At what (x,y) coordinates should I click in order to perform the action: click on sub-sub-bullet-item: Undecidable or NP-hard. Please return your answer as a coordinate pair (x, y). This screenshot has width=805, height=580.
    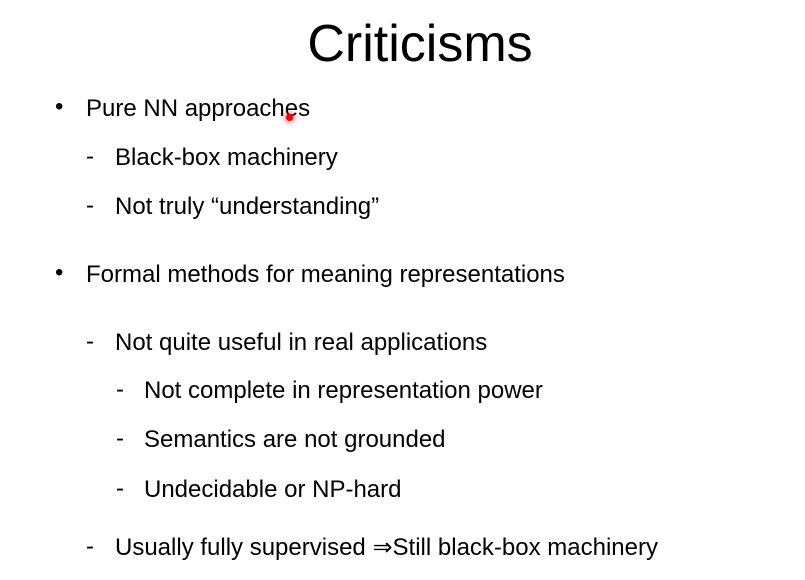
    Looking at the image, I should click on (273, 489).